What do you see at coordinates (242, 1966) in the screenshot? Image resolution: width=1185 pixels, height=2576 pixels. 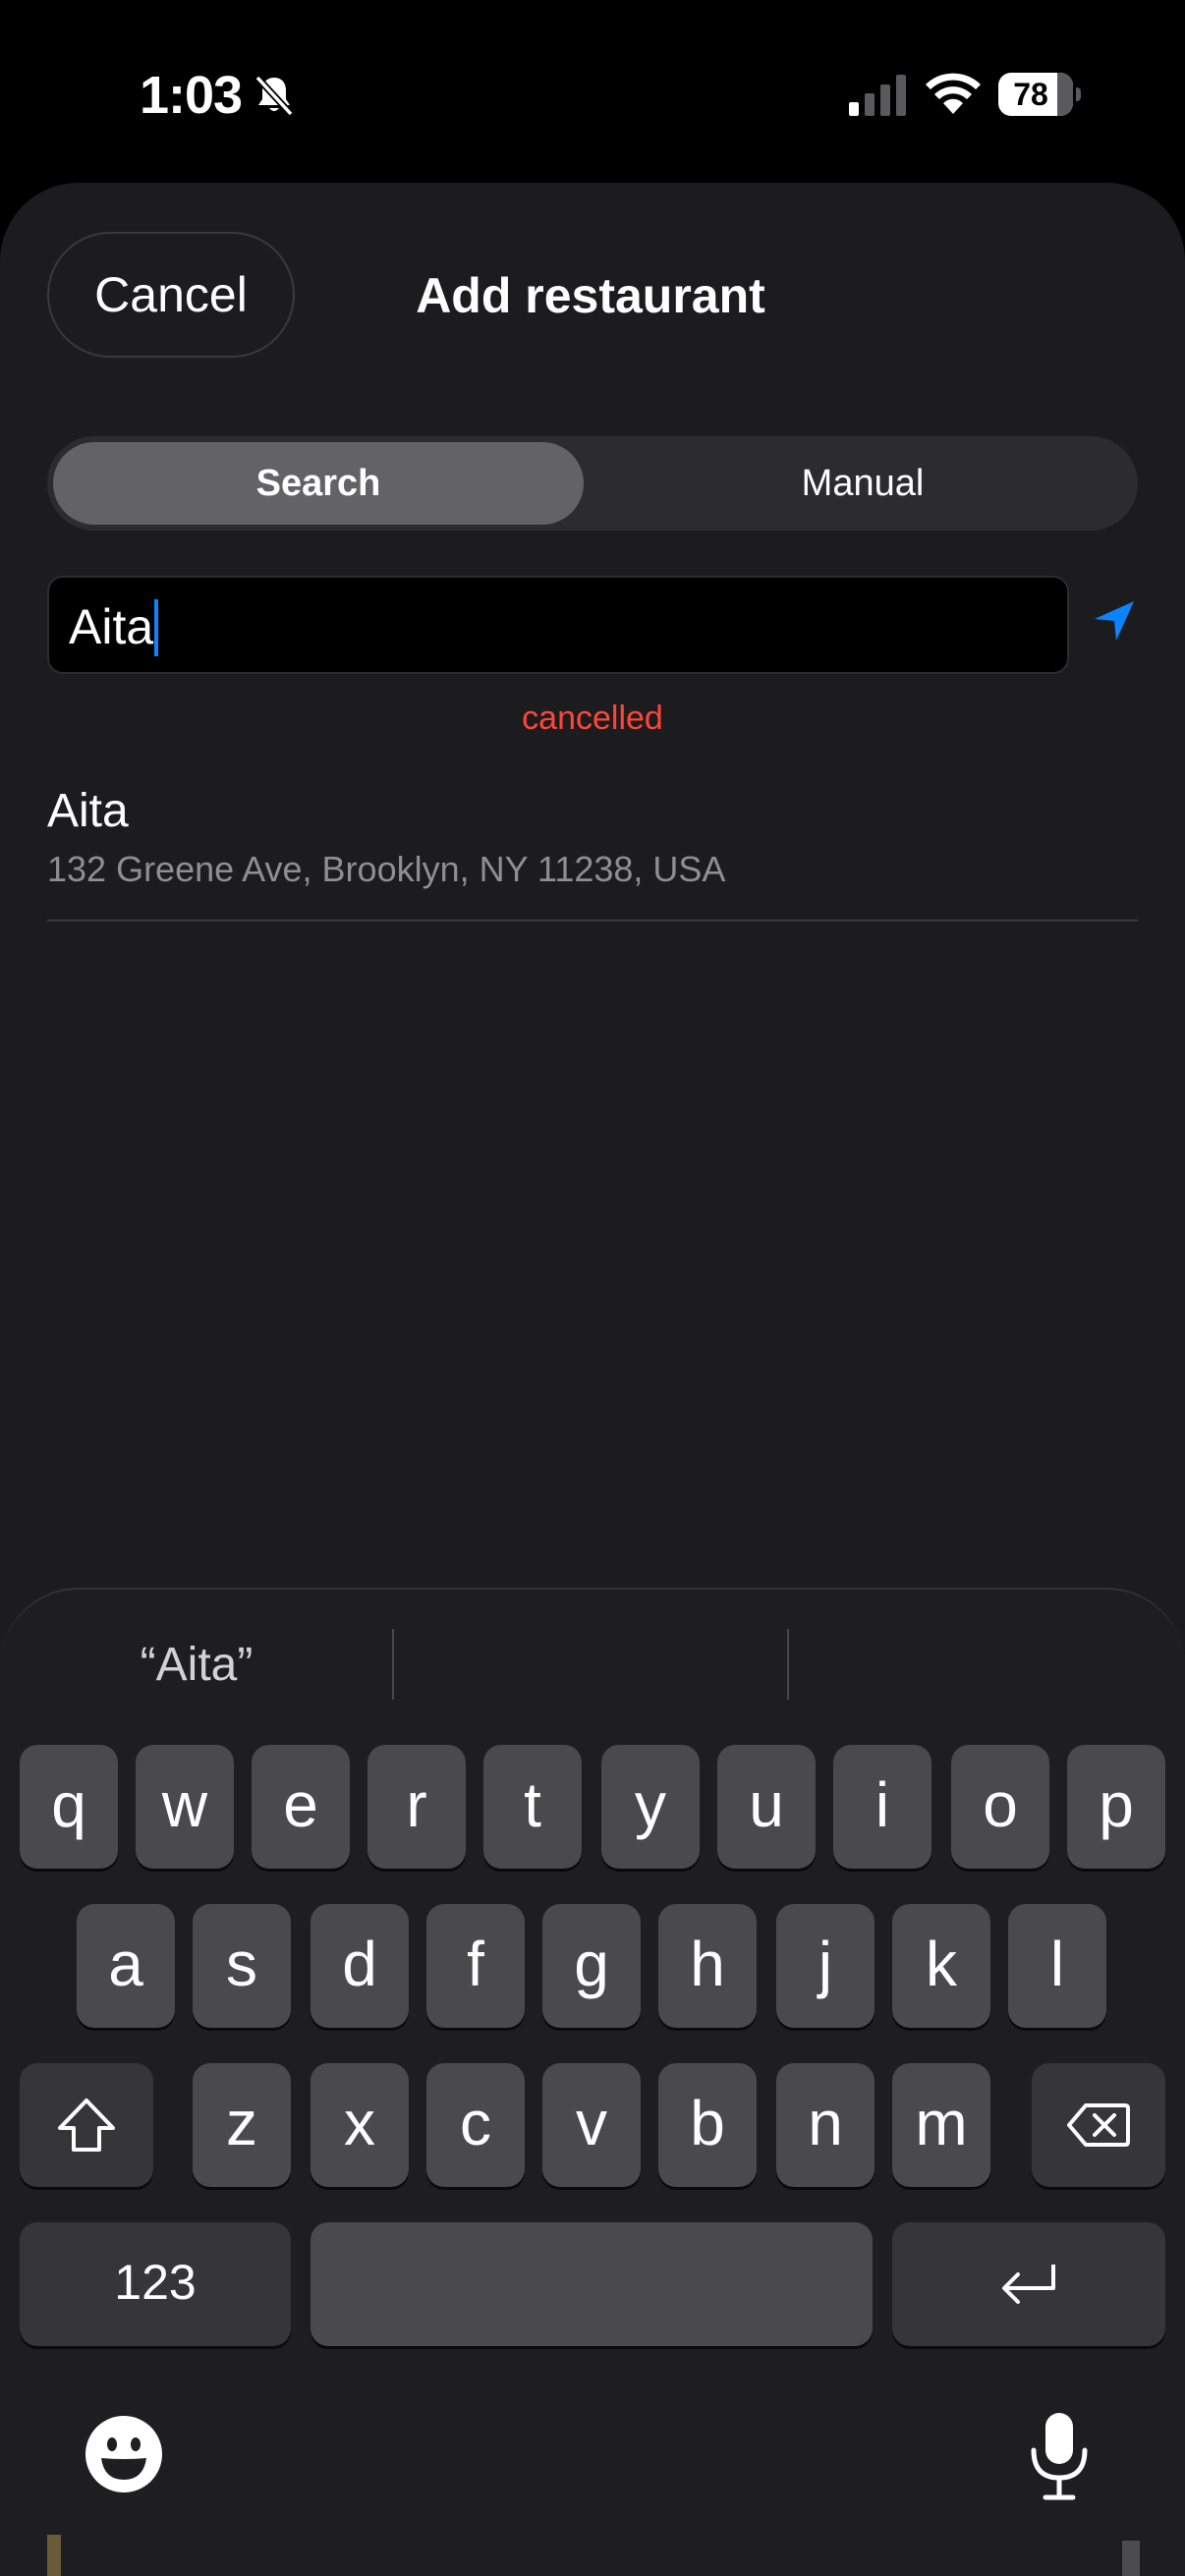 I see `key-s: s` at bounding box center [242, 1966].